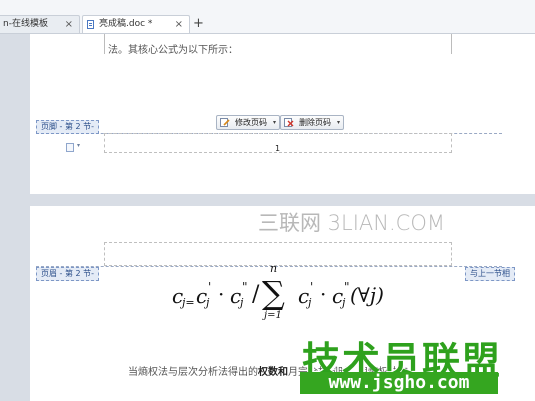 The image size is (535, 401). What do you see at coordinates (68, 127) in the screenshot?
I see `footer-section-tag: 页脚 - 第 2 节-` at bounding box center [68, 127].